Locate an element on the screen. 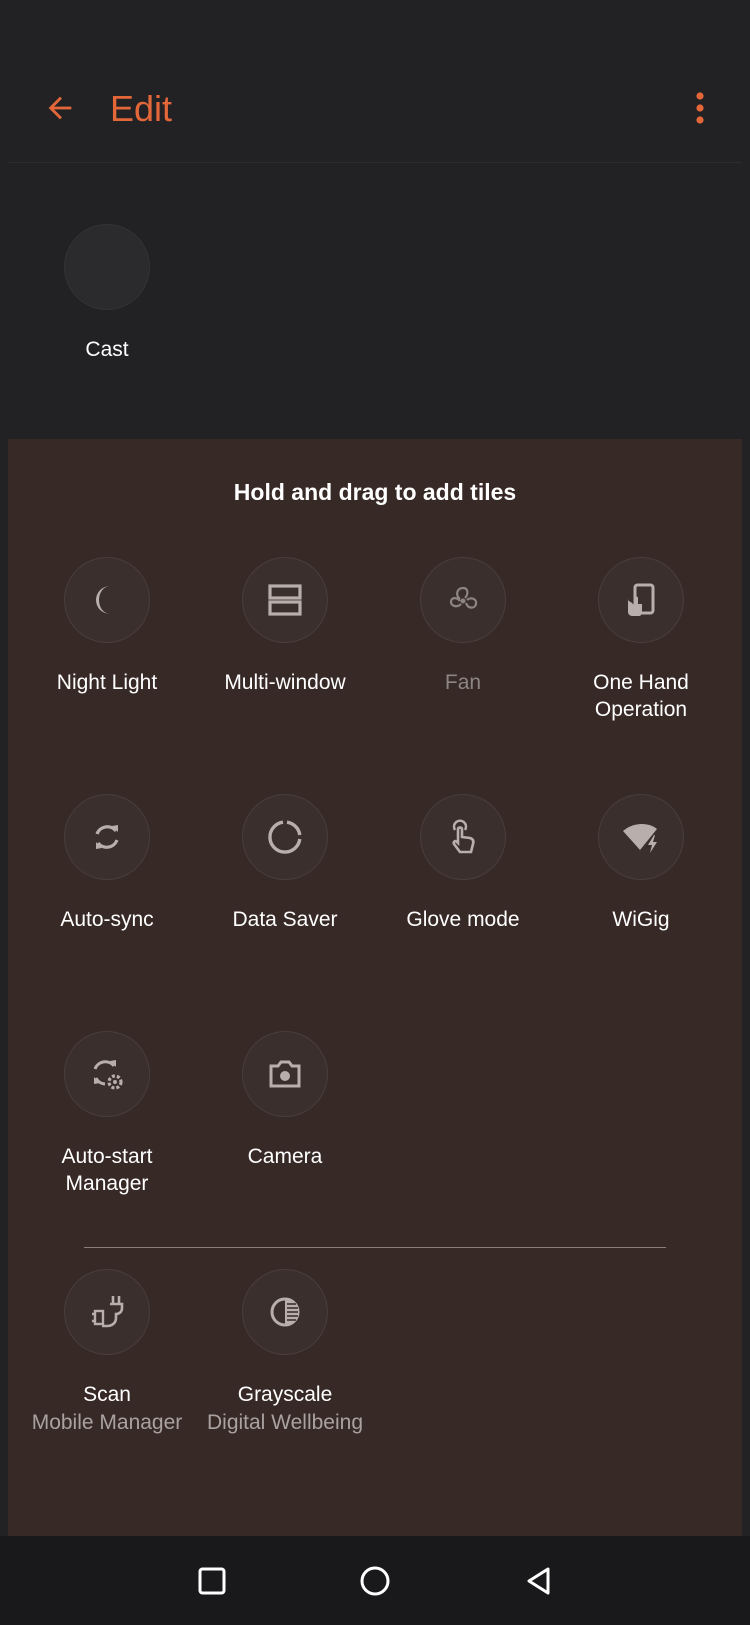  tile-one-hand-operation: One Hand Operation is located at coordinates (641, 640).